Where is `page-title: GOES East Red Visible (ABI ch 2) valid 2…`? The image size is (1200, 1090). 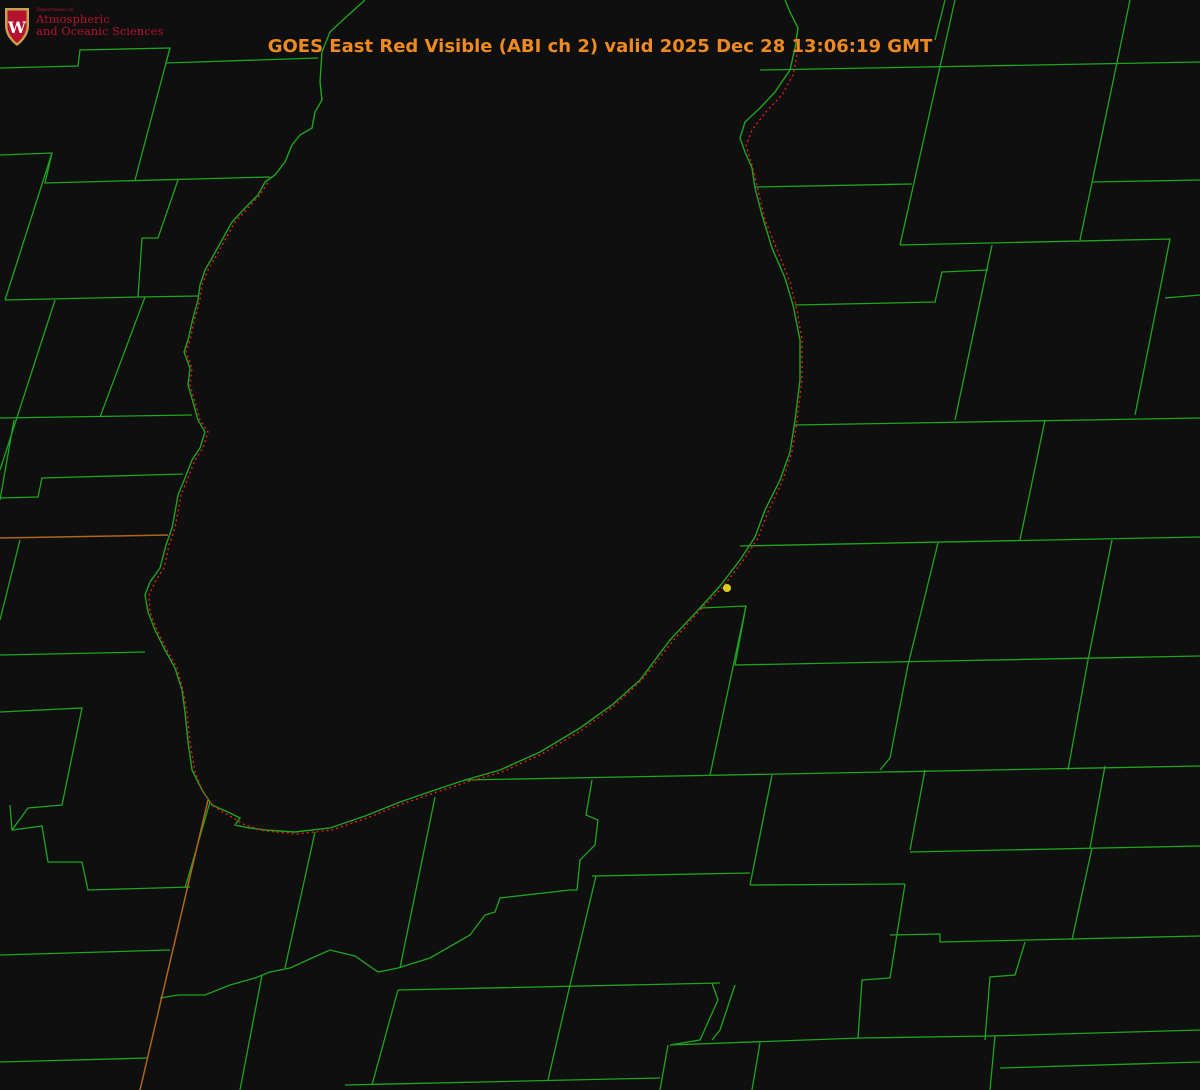
page-title: GOES East Red Visible (ABI ch 2) valid 2… is located at coordinates (600, 46).